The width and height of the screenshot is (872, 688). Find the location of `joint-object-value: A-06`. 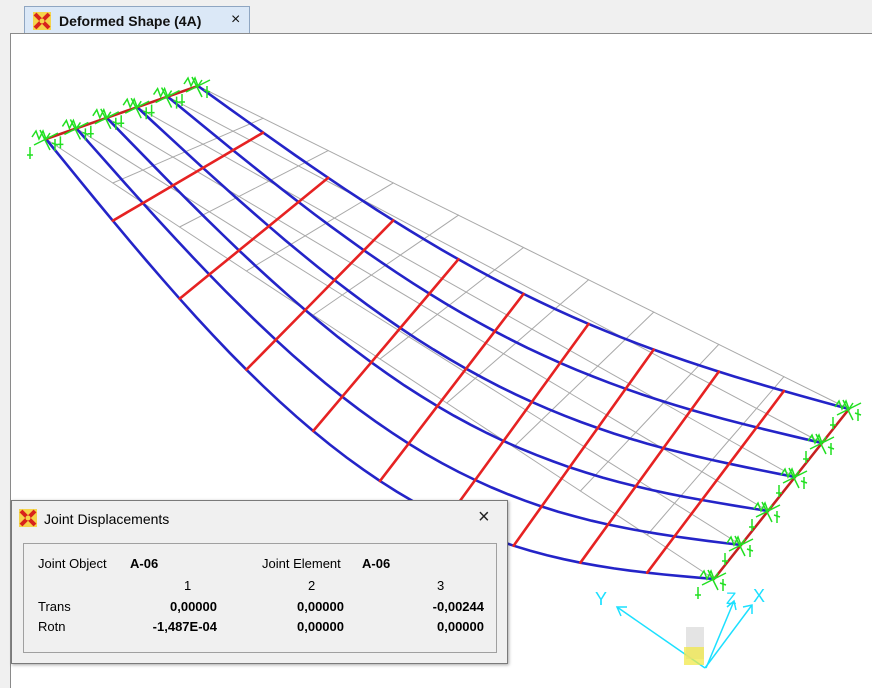

joint-object-value: A-06 is located at coordinates (144, 563).